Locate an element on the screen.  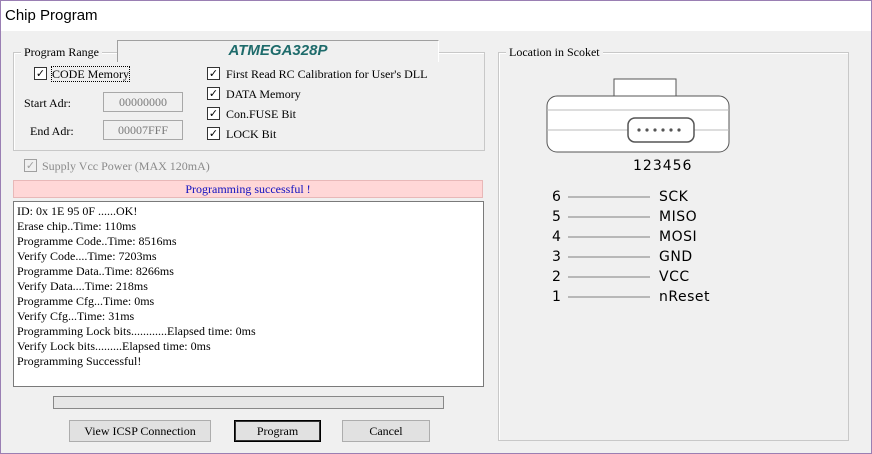
start-adr-label: Start Adr: is located at coordinates (47, 103).